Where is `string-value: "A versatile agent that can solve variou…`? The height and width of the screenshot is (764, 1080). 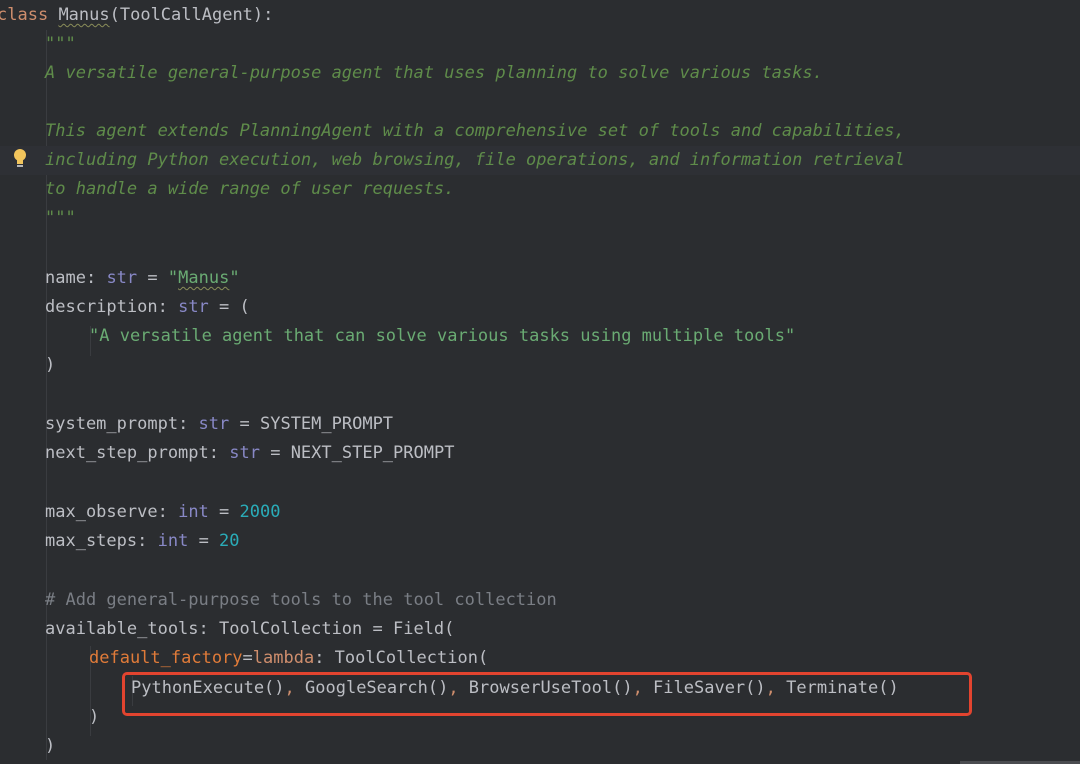
string-value: "A versatile agent that can solve variou… is located at coordinates (442, 336).